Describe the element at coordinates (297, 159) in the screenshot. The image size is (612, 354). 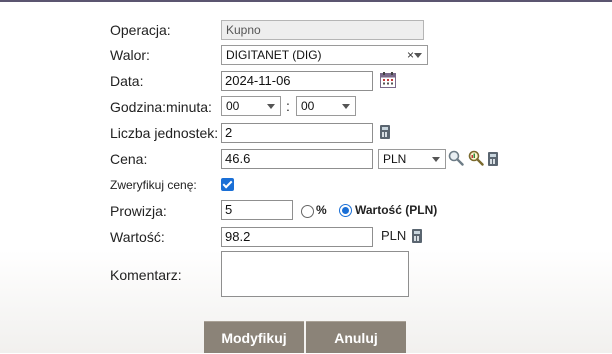
I see `price-input: 46.6` at that location.